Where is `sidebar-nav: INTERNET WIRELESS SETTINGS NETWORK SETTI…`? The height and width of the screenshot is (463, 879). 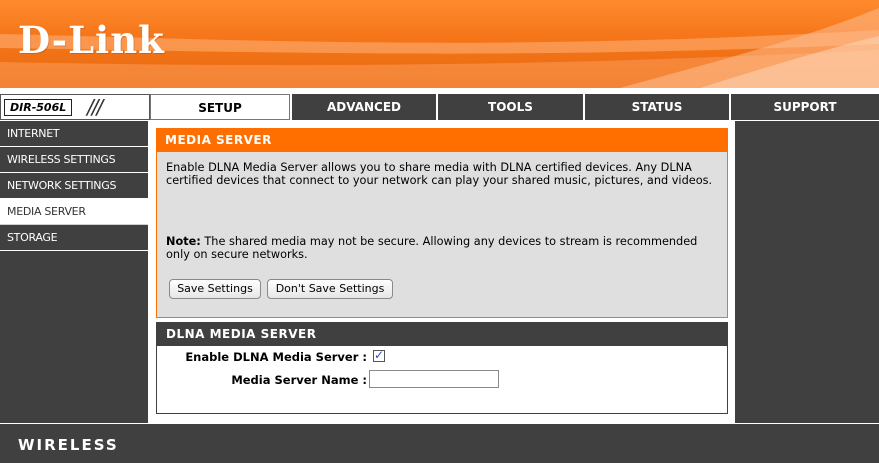 sidebar-nav: INTERNET WIRELESS SETTINGS NETWORK SETTI… is located at coordinates (74, 272).